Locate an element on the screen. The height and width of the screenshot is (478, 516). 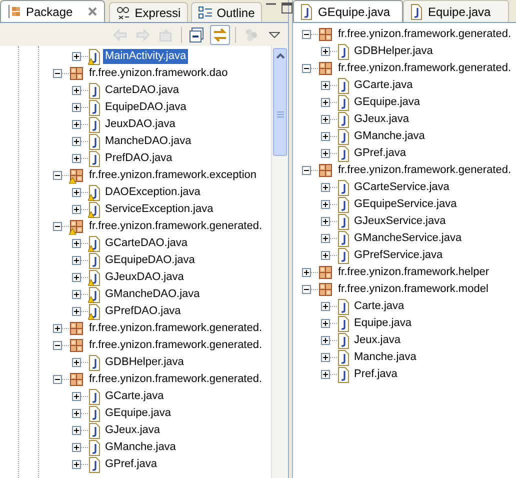
file-name: GPrefDAO.java is located at coordinates (143, 311).